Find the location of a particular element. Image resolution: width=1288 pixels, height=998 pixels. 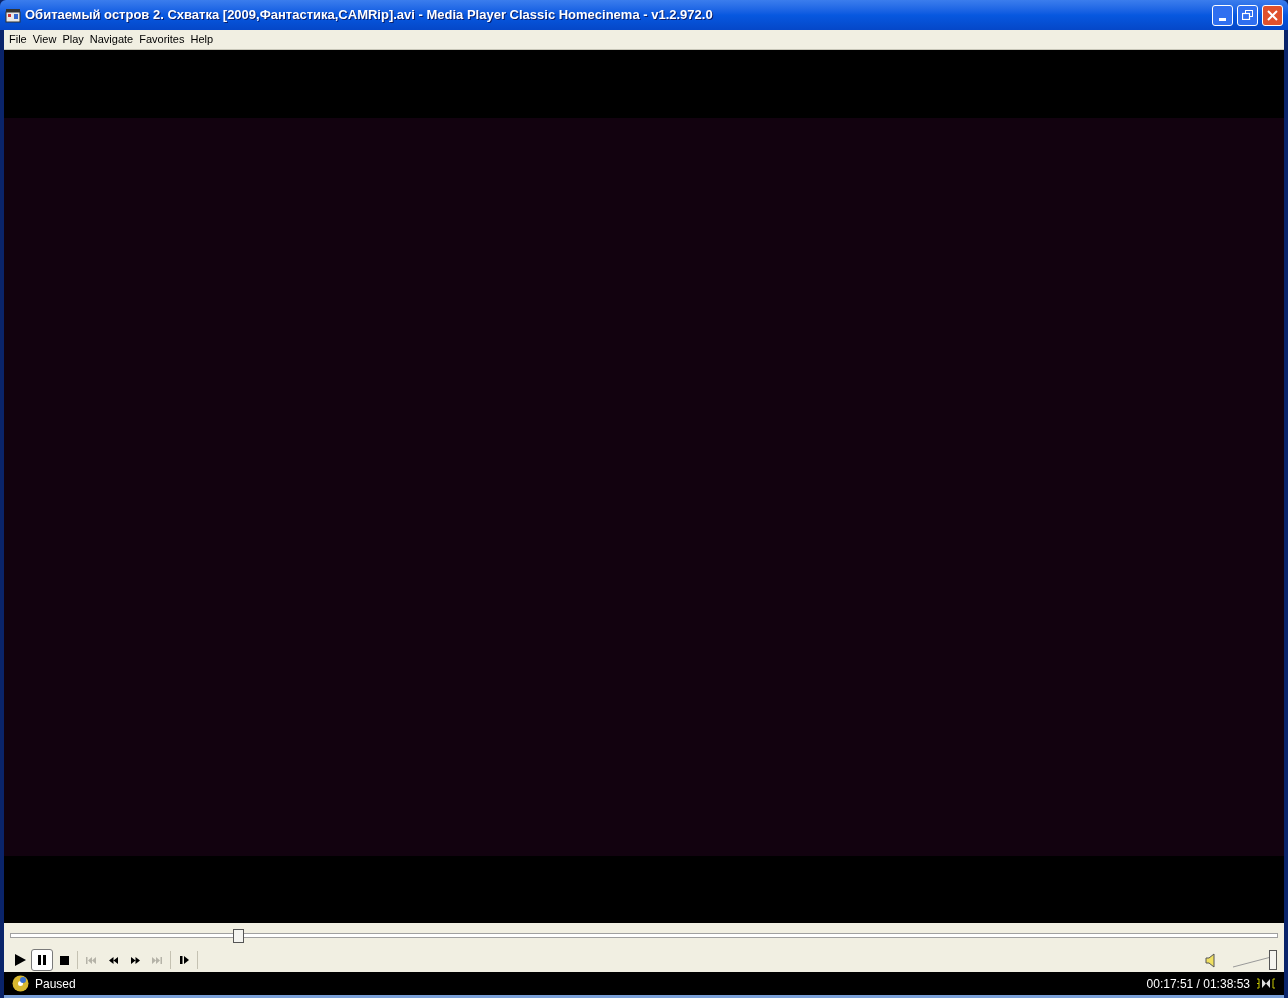

menu-item: File is located at coordinates (18, 39).